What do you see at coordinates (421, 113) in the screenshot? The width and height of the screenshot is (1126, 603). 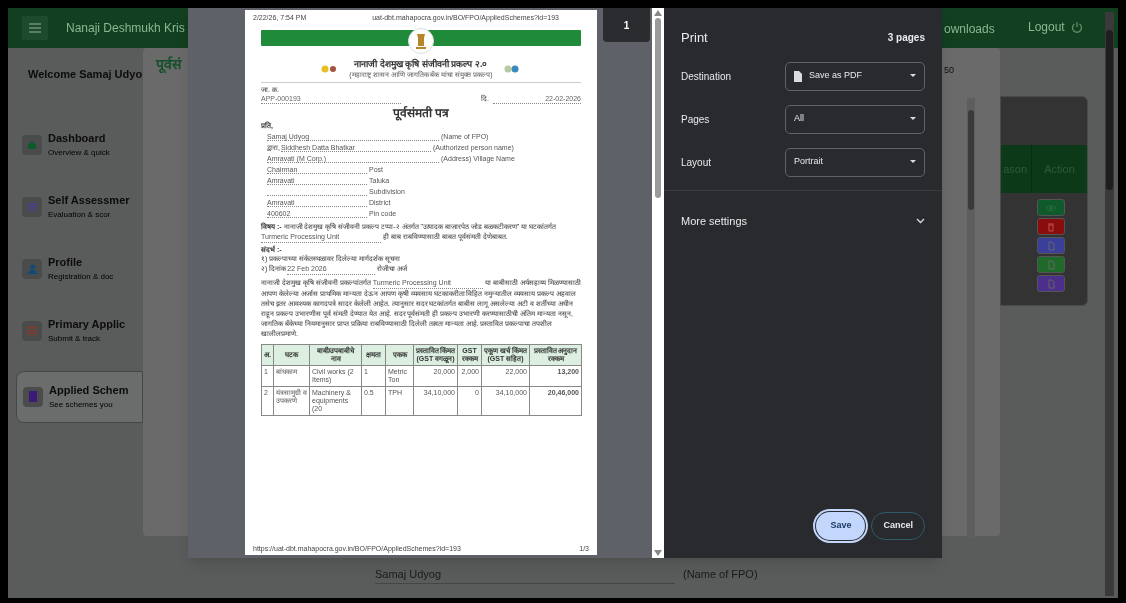 I see `letter-title: पूर्वसंमती पत्र` at bounding box center [421, 113].